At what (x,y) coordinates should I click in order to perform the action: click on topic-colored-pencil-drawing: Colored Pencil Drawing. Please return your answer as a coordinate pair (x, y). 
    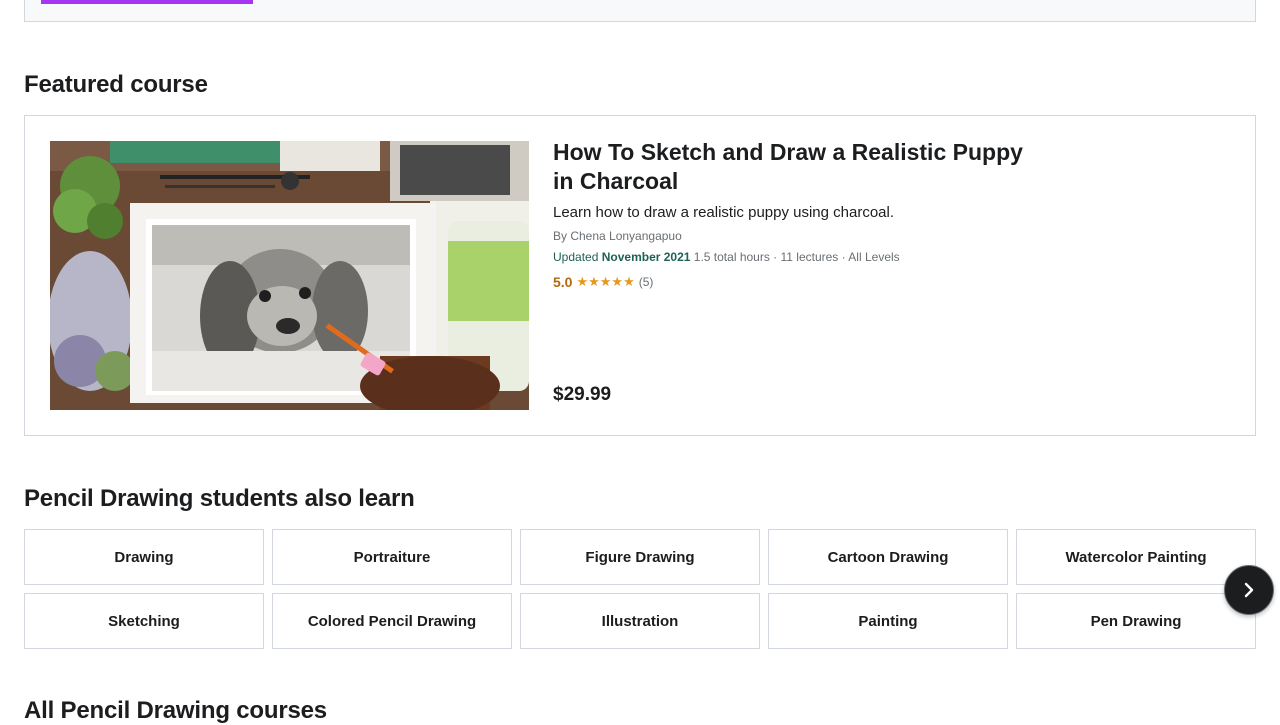
    Looking at the image, I should click on (392, 621).